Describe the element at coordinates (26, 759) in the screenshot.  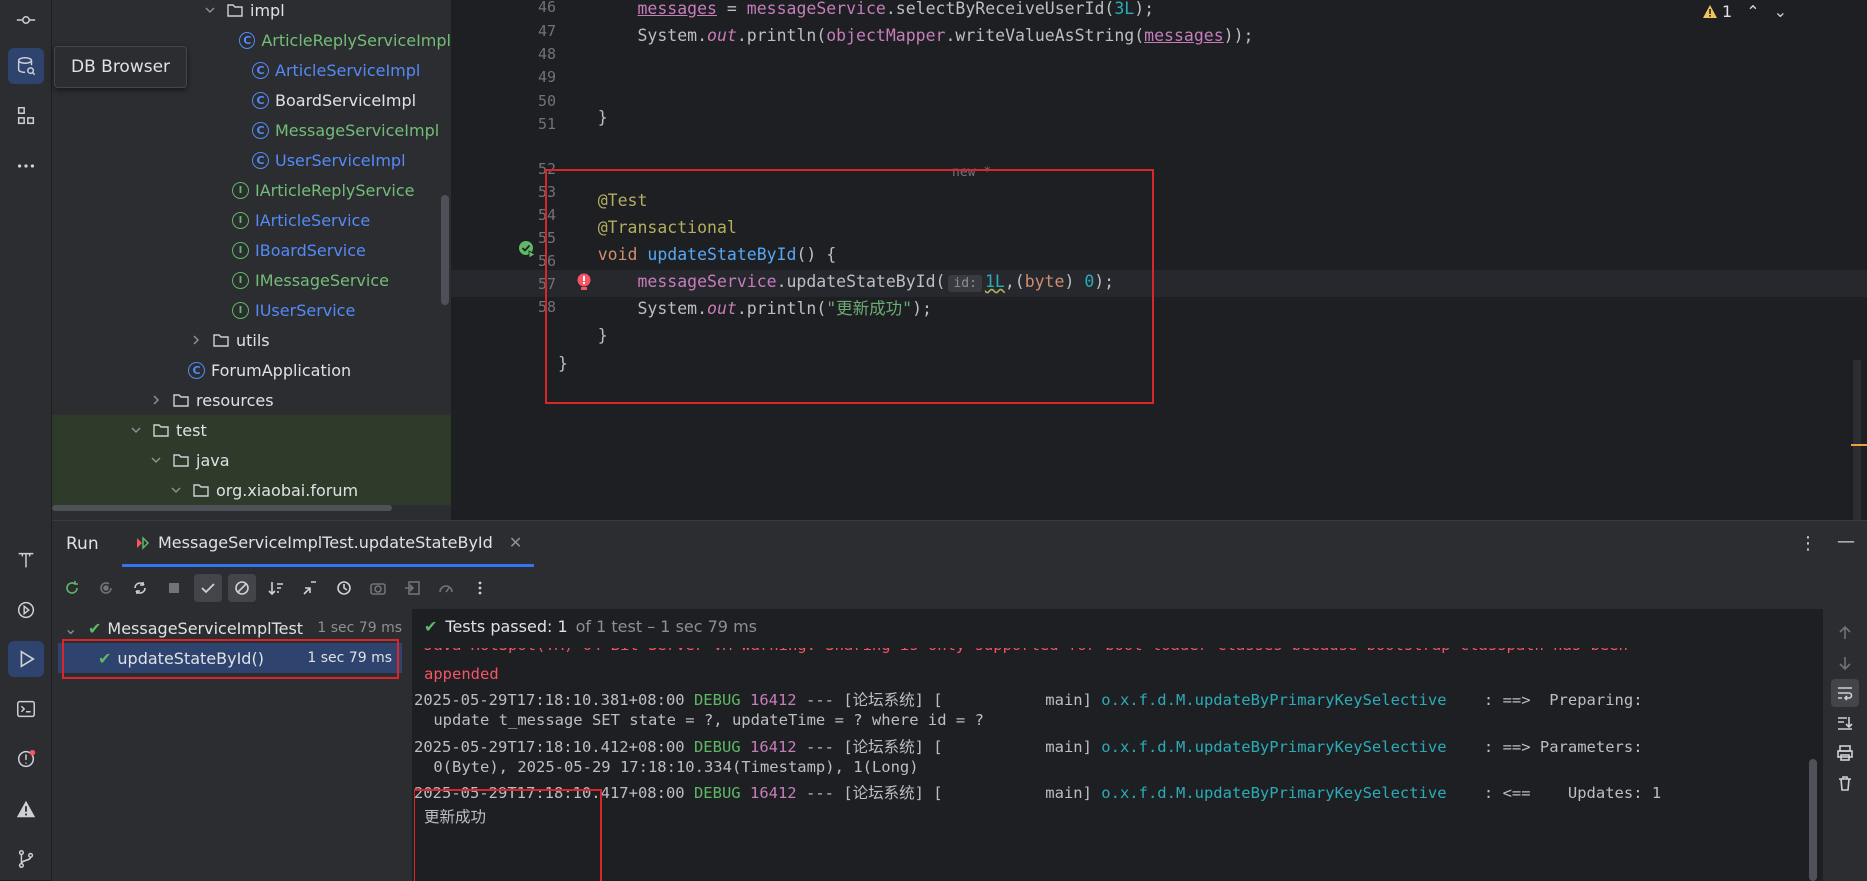
I see `problems-icon` at that location.